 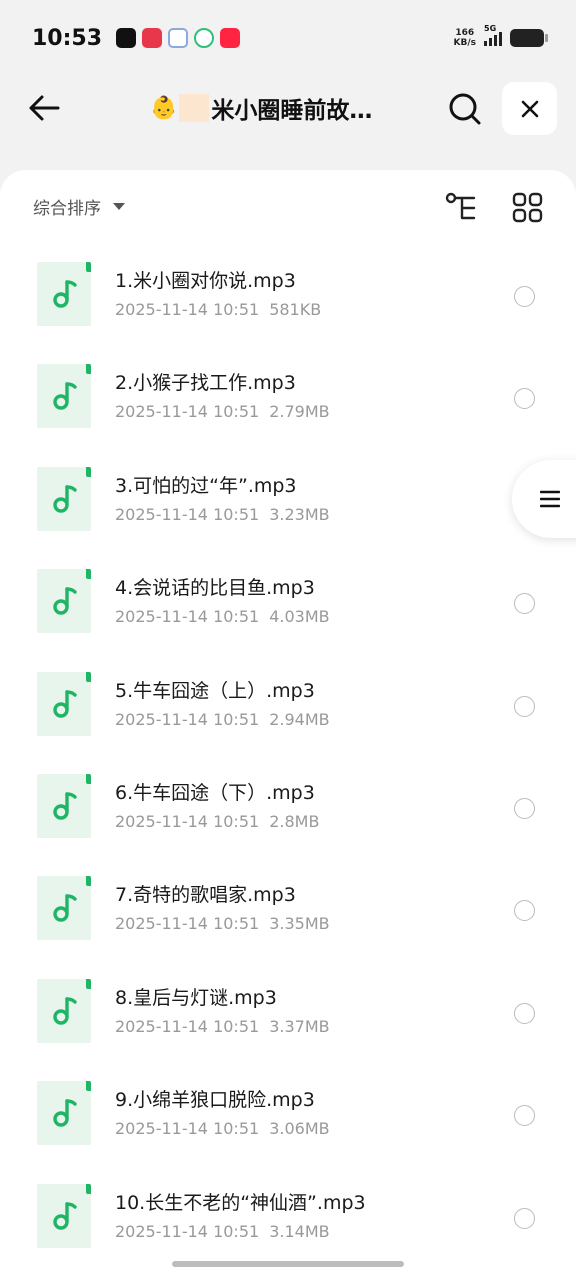 I want to click on status-time: 10:53, so click(x=67, y=38).